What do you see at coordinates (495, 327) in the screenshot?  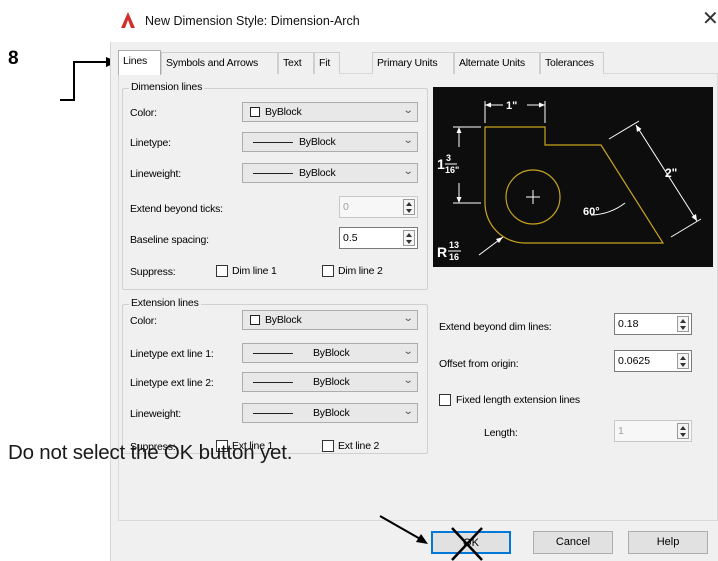 I see `extend-beyond-dim-lines-label: Extend beyond dim lines:` at bounding box center [495, 327].